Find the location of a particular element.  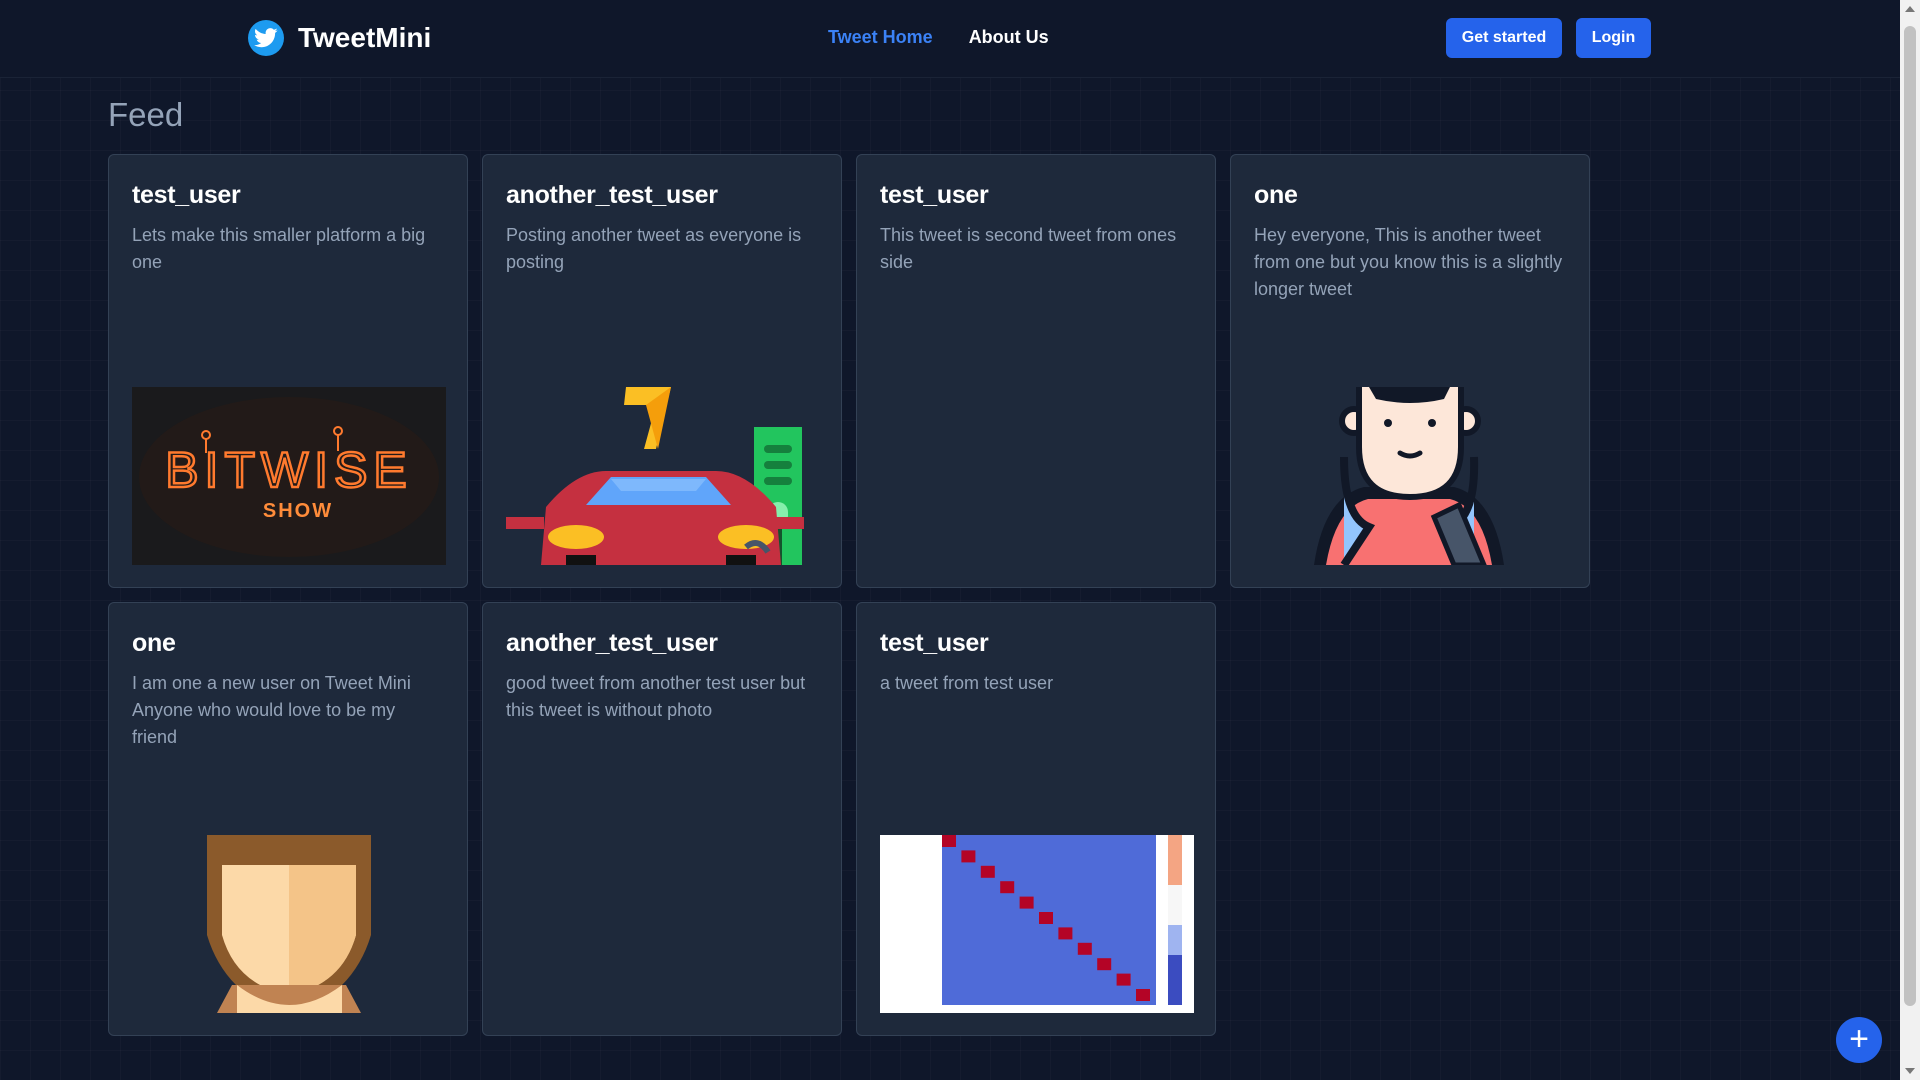

svg-text: BITWISE is located at coordinates (289, 470).